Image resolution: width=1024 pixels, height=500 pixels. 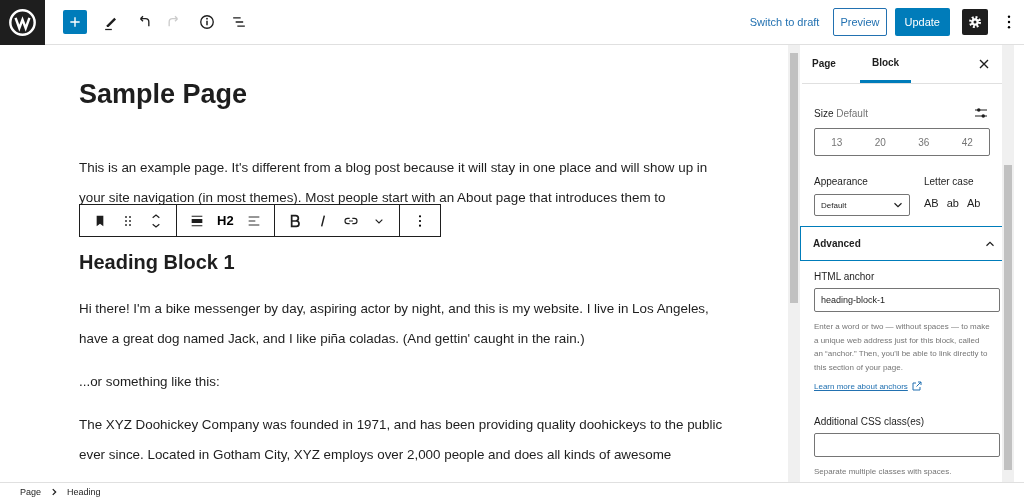 I want to click on paragraph: Hi there! I'm a bike messenger by day, aspiring actor by night, and this is my website. I live in Los Angeles, have a great dog named Jack, and I like piña coladas. (And gettin' caught in the rain.), so click(x=404, y=324).